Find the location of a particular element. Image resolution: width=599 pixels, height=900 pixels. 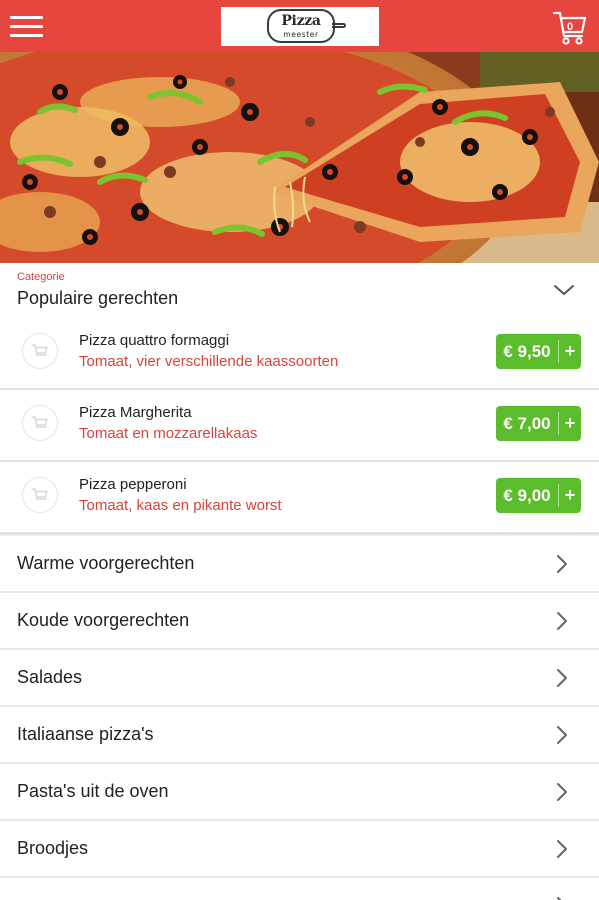

app-logo: Pizza meester is located at coordinates (300, 26).